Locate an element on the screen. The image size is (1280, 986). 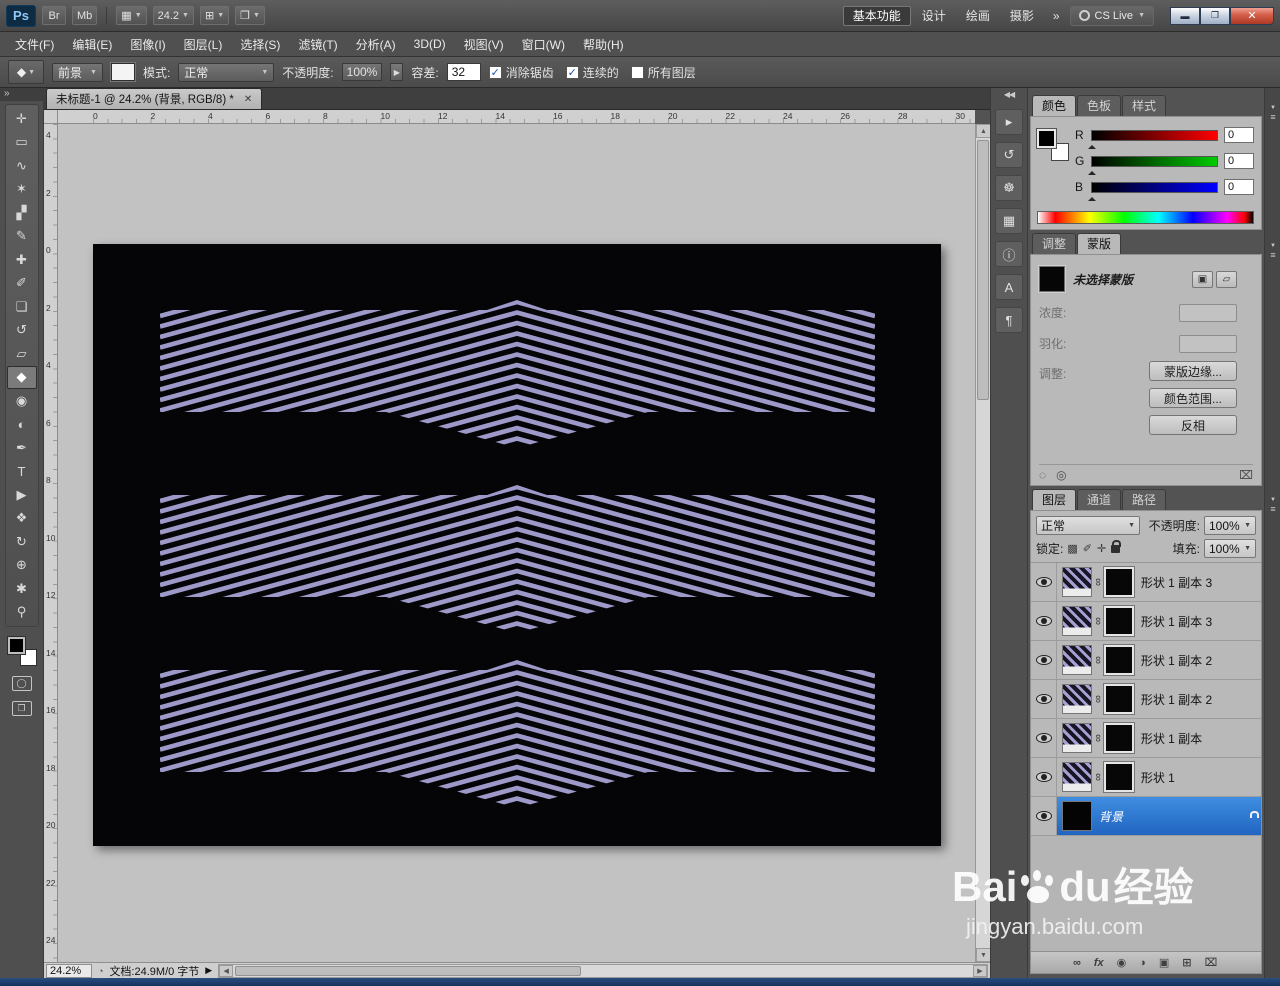
screen-mode-toggle: ❐ is located at coordinates (21, 708).